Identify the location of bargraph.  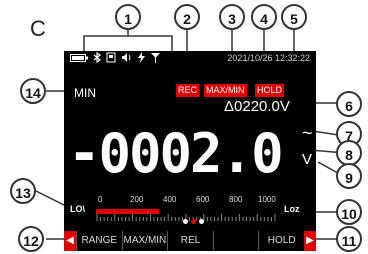
(186, 214).